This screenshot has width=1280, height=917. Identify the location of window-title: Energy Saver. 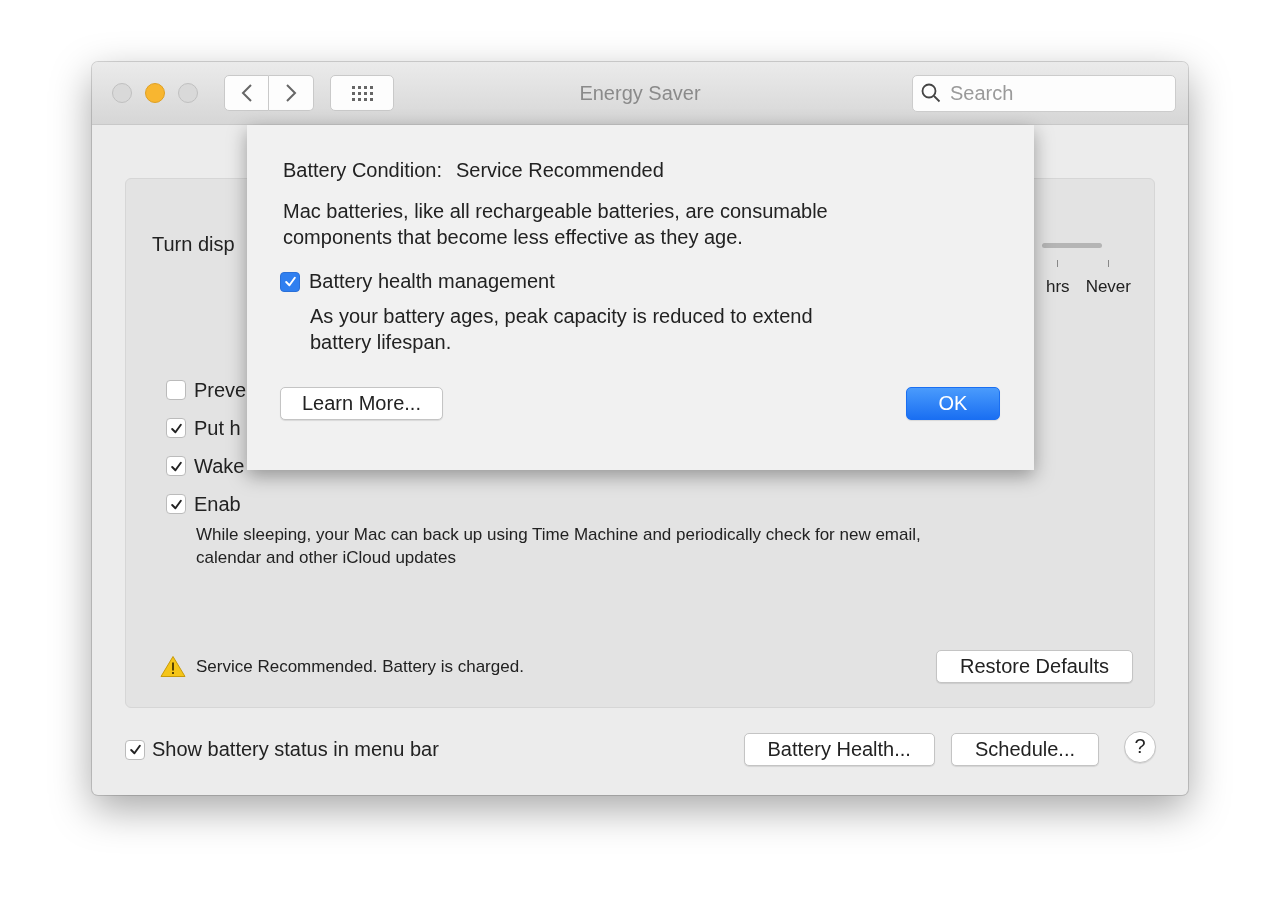
(640, 92).